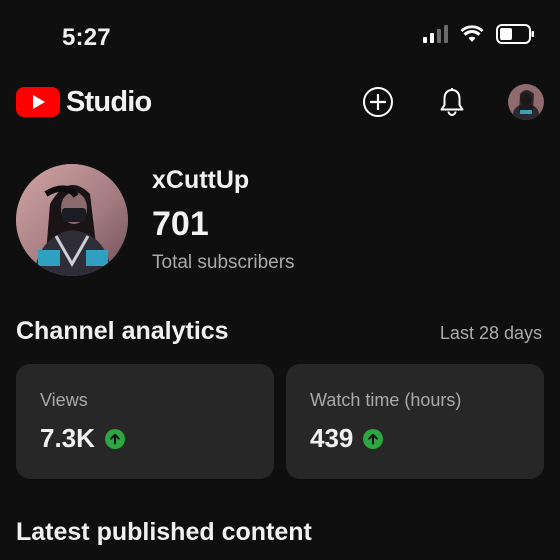 The height and width of the screenshot is (560, 560). I want to click on status-icons, so click(479, 34).